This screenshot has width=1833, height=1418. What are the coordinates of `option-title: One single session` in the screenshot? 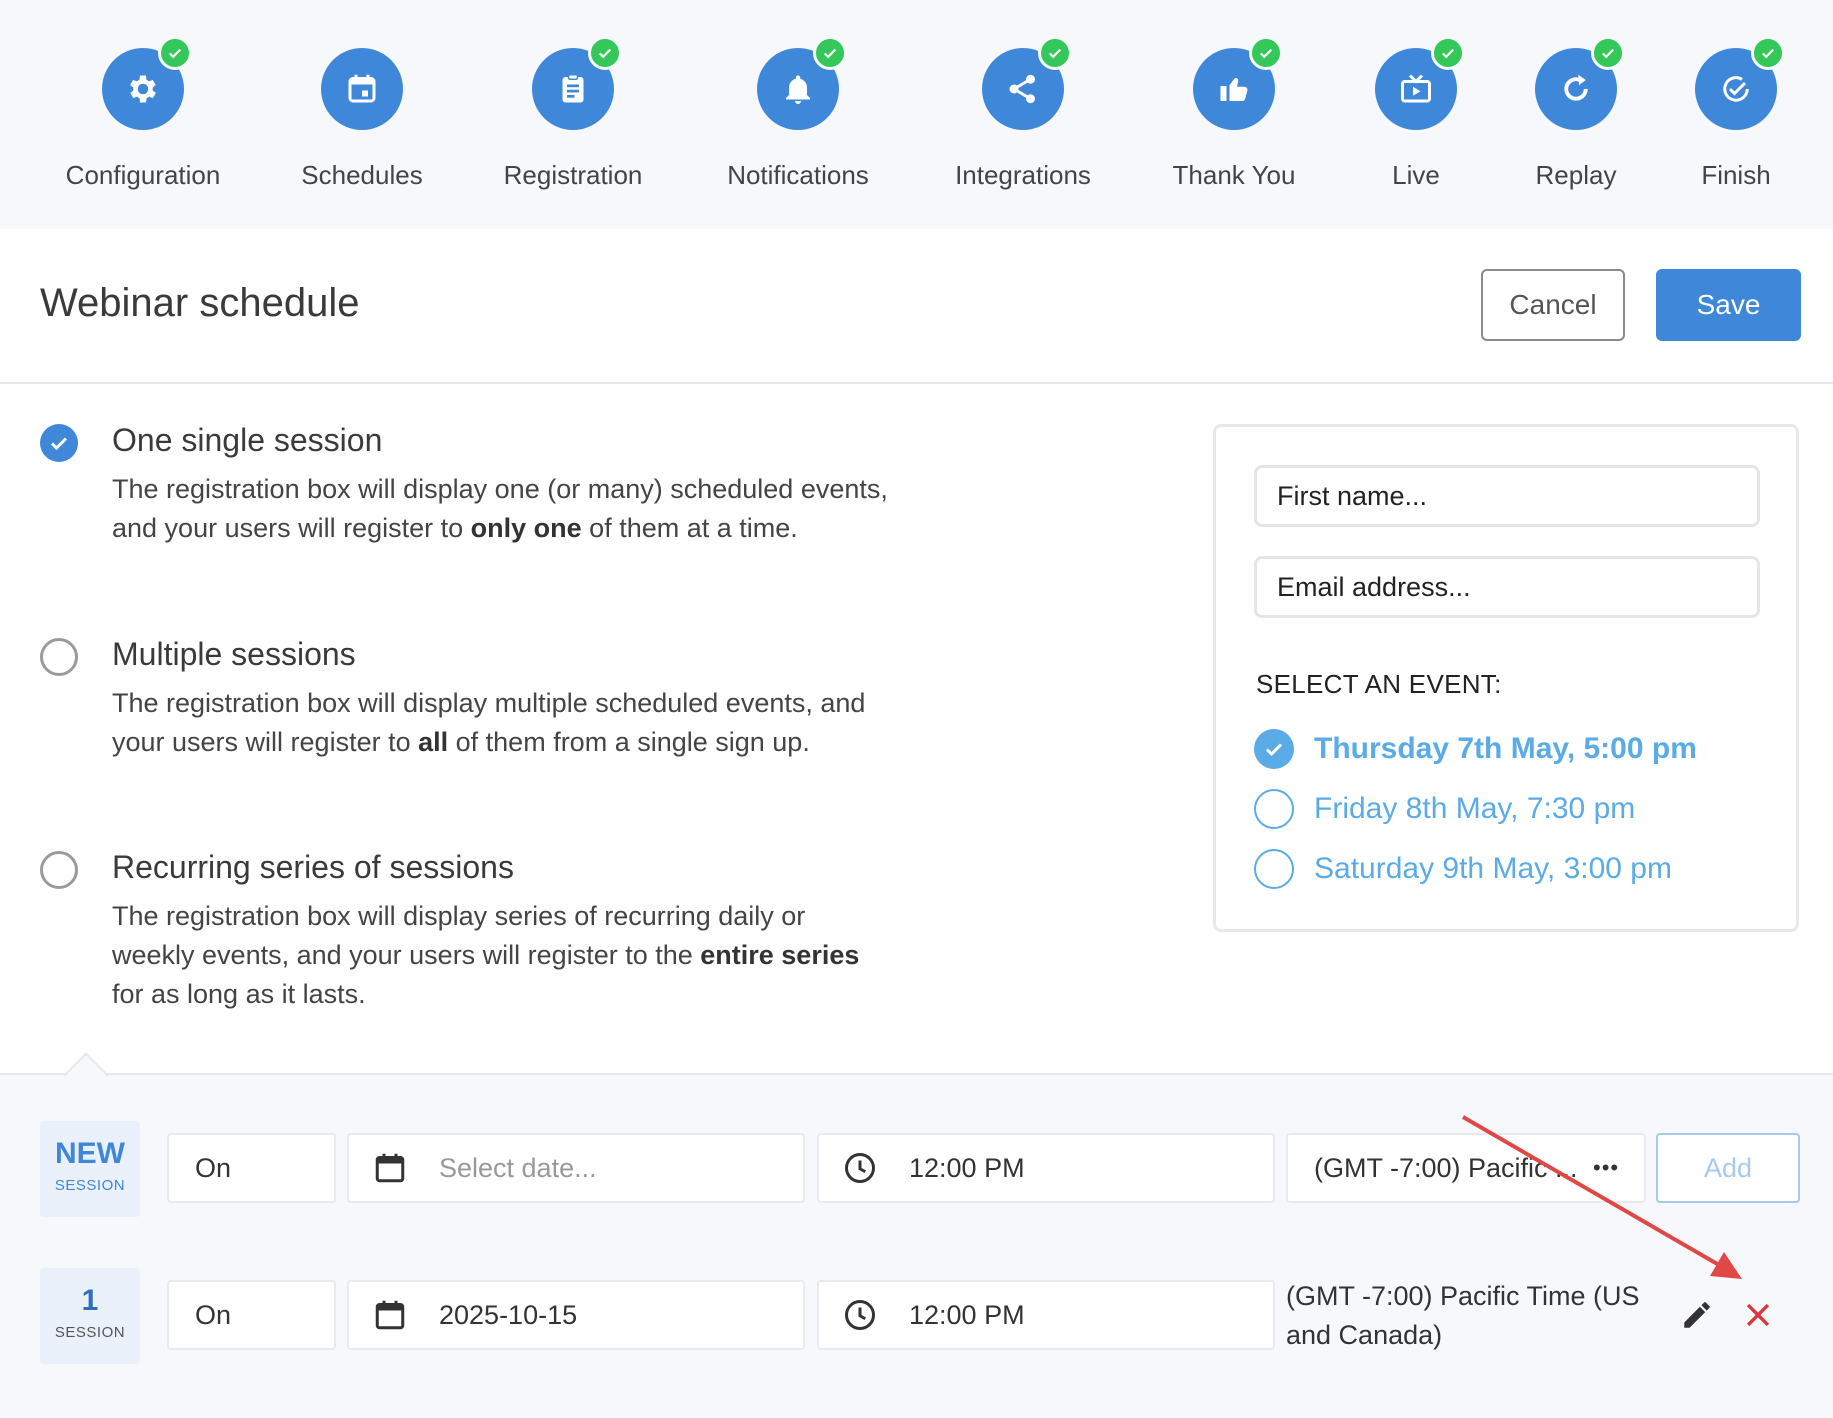 It's located at (247, 440).